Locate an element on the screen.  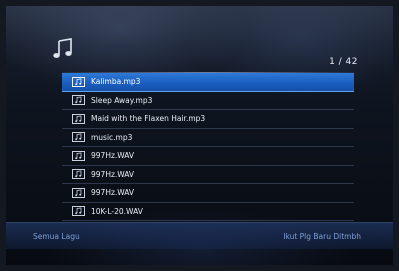
all-songs-label: Semua Lagu is located at coordinates (56, 236).